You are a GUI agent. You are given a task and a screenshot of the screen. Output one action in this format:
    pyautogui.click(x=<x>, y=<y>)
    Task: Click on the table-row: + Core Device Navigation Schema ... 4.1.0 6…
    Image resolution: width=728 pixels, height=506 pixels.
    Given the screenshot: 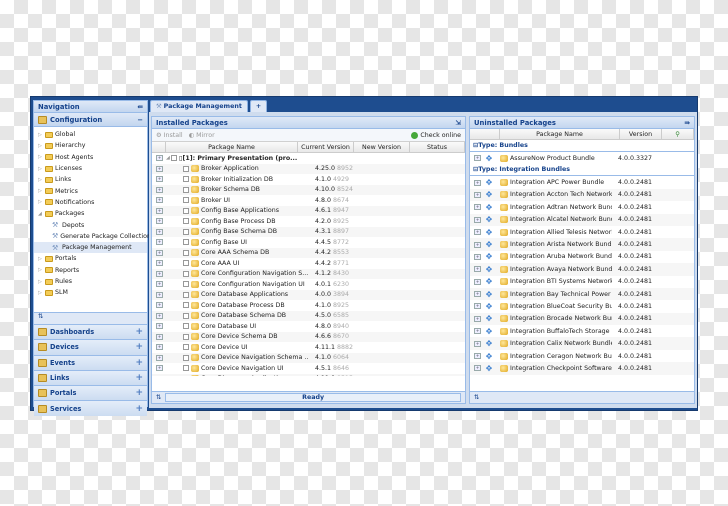 What is the action you would take?
    pyautogui.click(x=308, y=357)
    